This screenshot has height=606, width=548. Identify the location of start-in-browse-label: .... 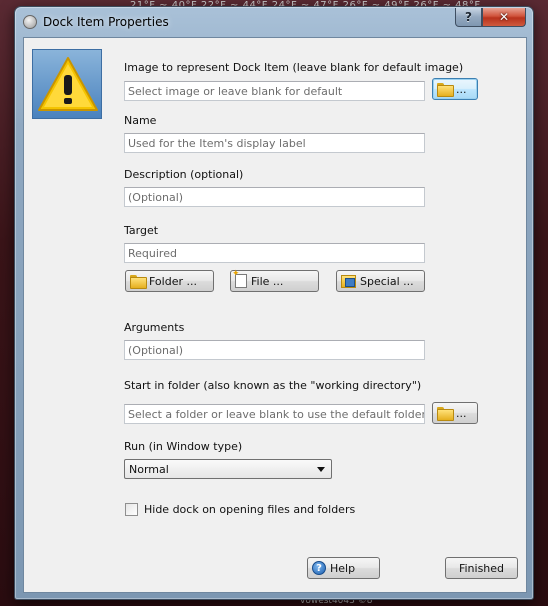
(461, 413).